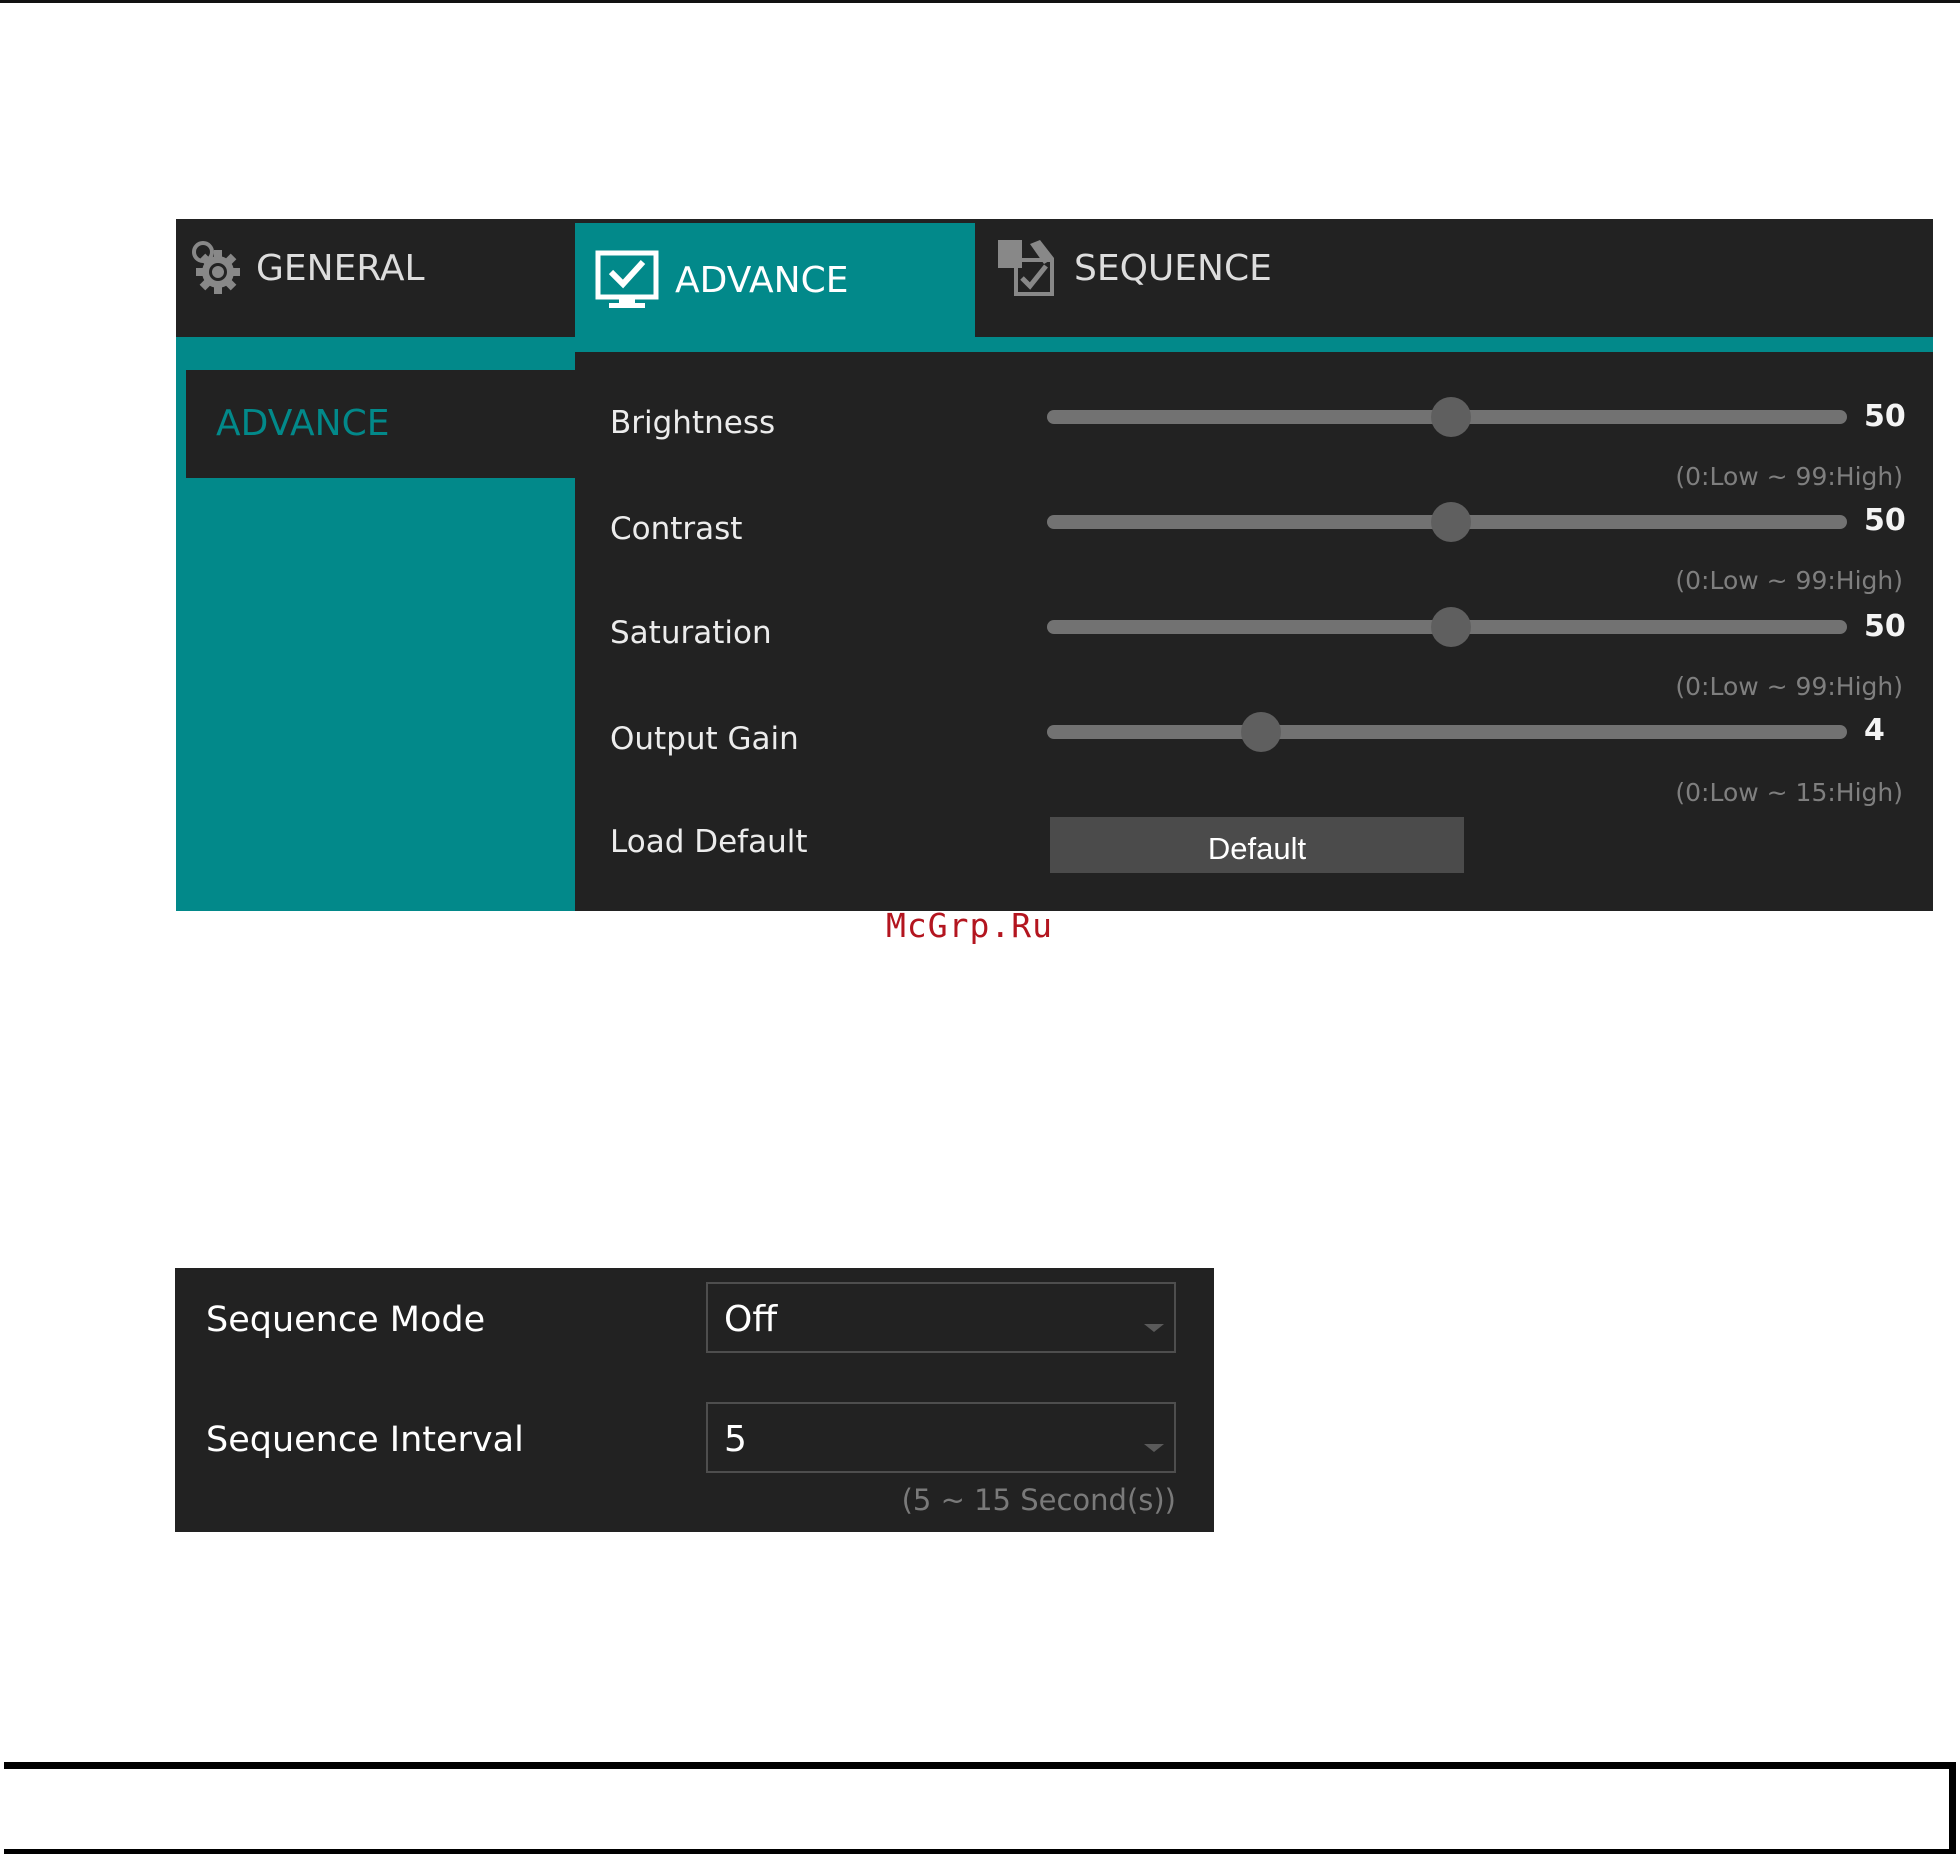 The height and width of the screenshot is (1858, 1960). Describe the element at coordinates (704, 739) in the screenshot. I see `output-gain-label: Output Gain` at that location.